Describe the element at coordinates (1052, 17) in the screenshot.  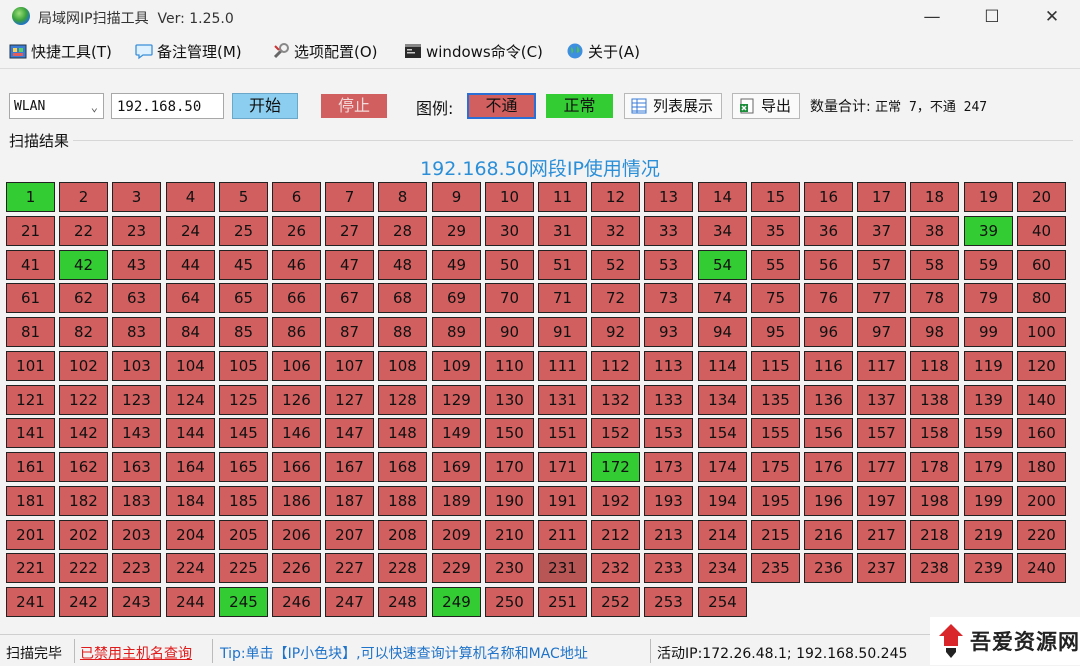
I see `close-button: ✕` at that location.